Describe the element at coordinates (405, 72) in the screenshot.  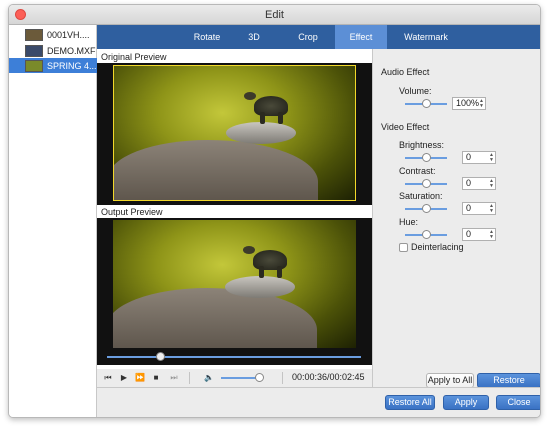
I see `audio-effect-title: Audio Effect` at that location.